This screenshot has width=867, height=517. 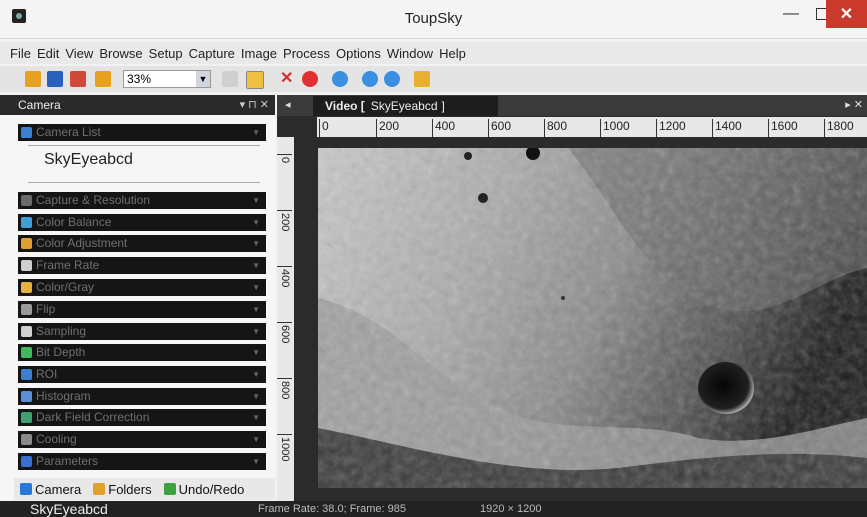 What do you see at coordinates (26, 396) in the screenshot?
I see `histogram-icon` at bounding box center [26, 396].